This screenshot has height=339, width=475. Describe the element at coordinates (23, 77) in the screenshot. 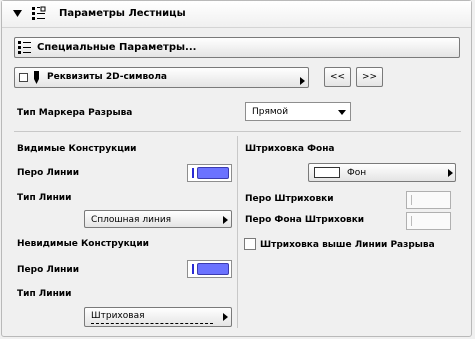

I see `checkbox-icon` at that location.